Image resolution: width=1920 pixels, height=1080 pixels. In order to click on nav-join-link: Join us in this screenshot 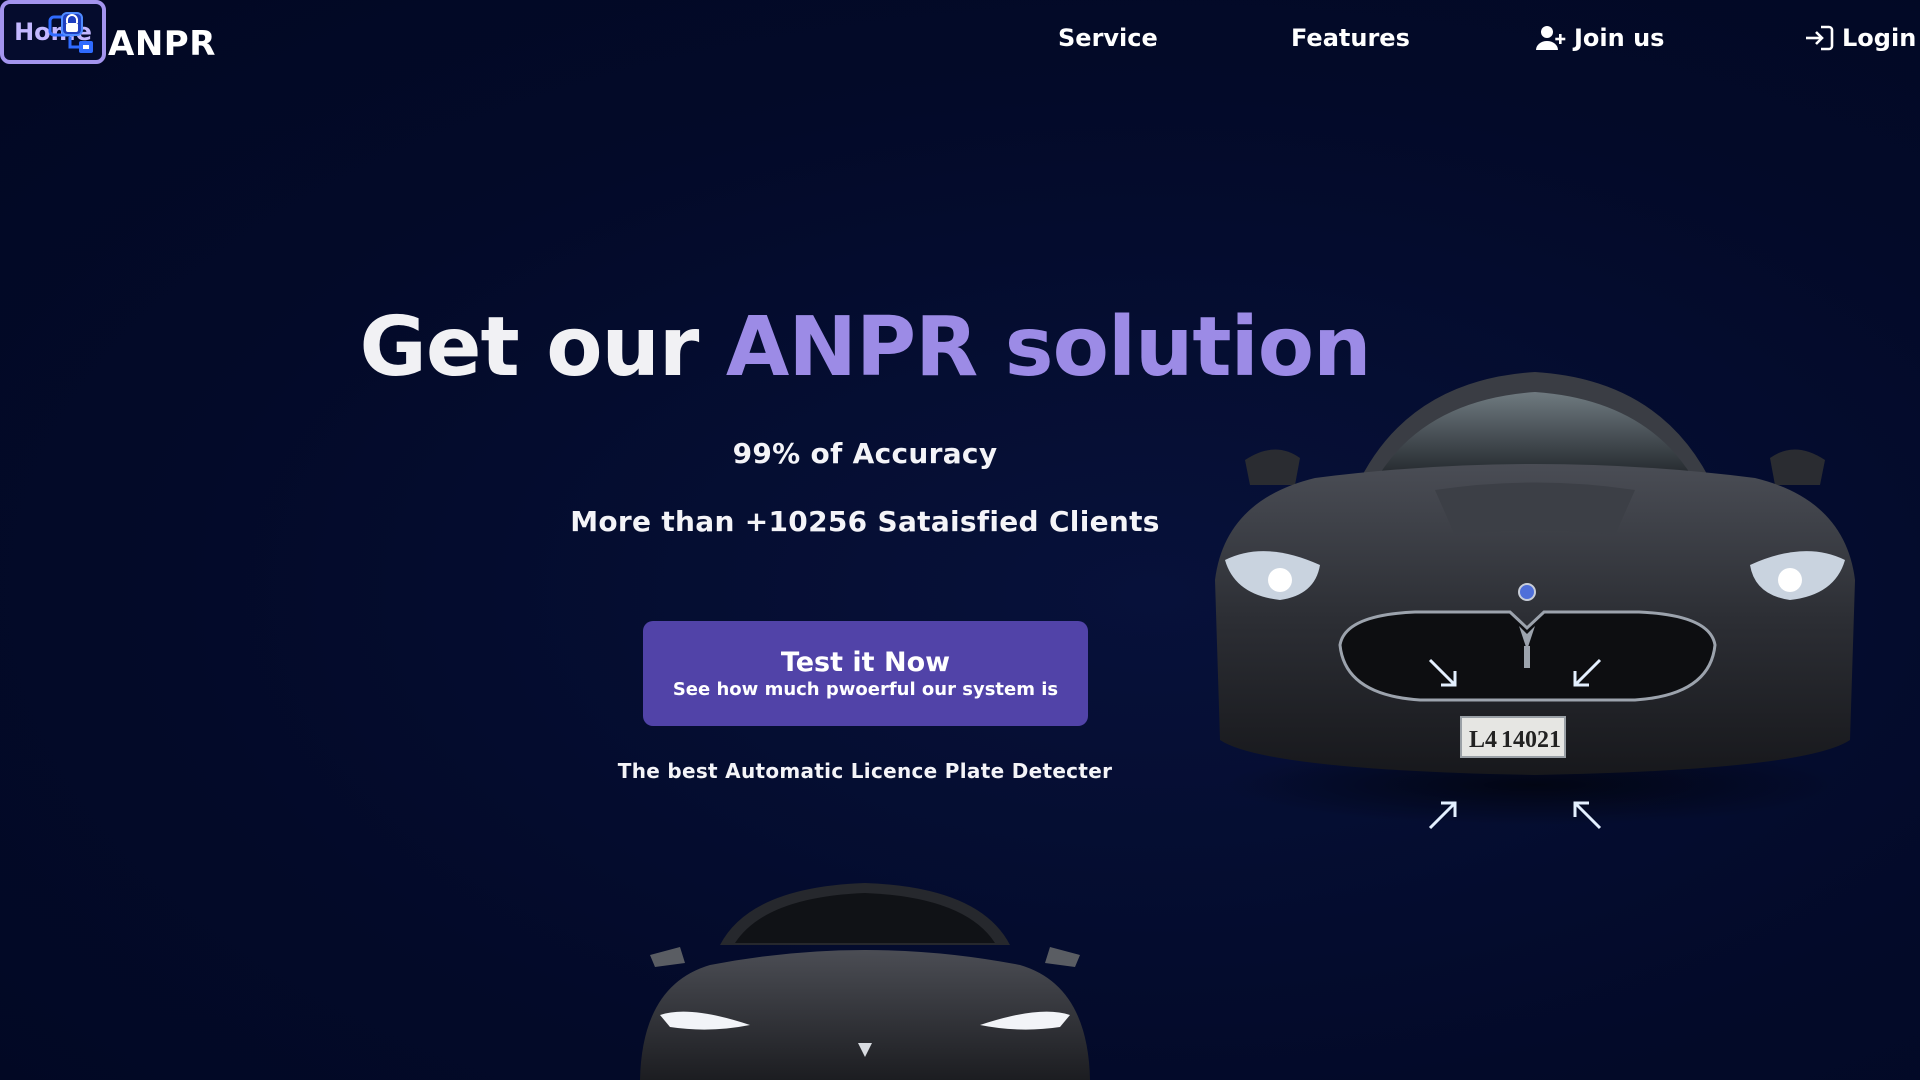, I will do `click(1600, 38)`.